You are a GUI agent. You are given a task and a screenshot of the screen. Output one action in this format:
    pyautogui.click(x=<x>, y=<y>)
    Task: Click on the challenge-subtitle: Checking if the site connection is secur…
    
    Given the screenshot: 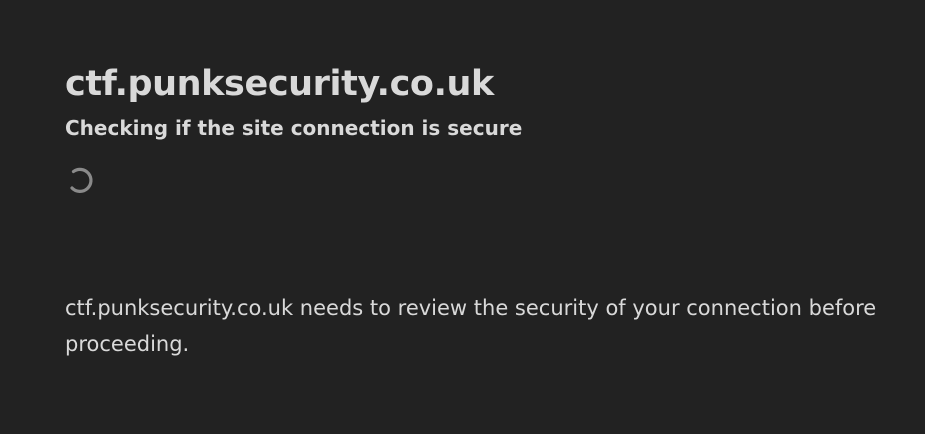 What is the action you would take?
    pyautogui.click(x=294, y=128)
    